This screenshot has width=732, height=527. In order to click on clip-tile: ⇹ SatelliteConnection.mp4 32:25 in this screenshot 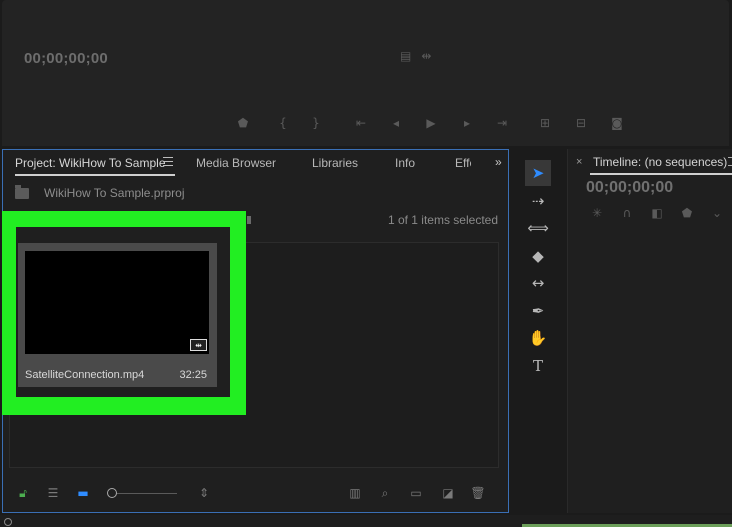, I will do `click(117, 315)`.